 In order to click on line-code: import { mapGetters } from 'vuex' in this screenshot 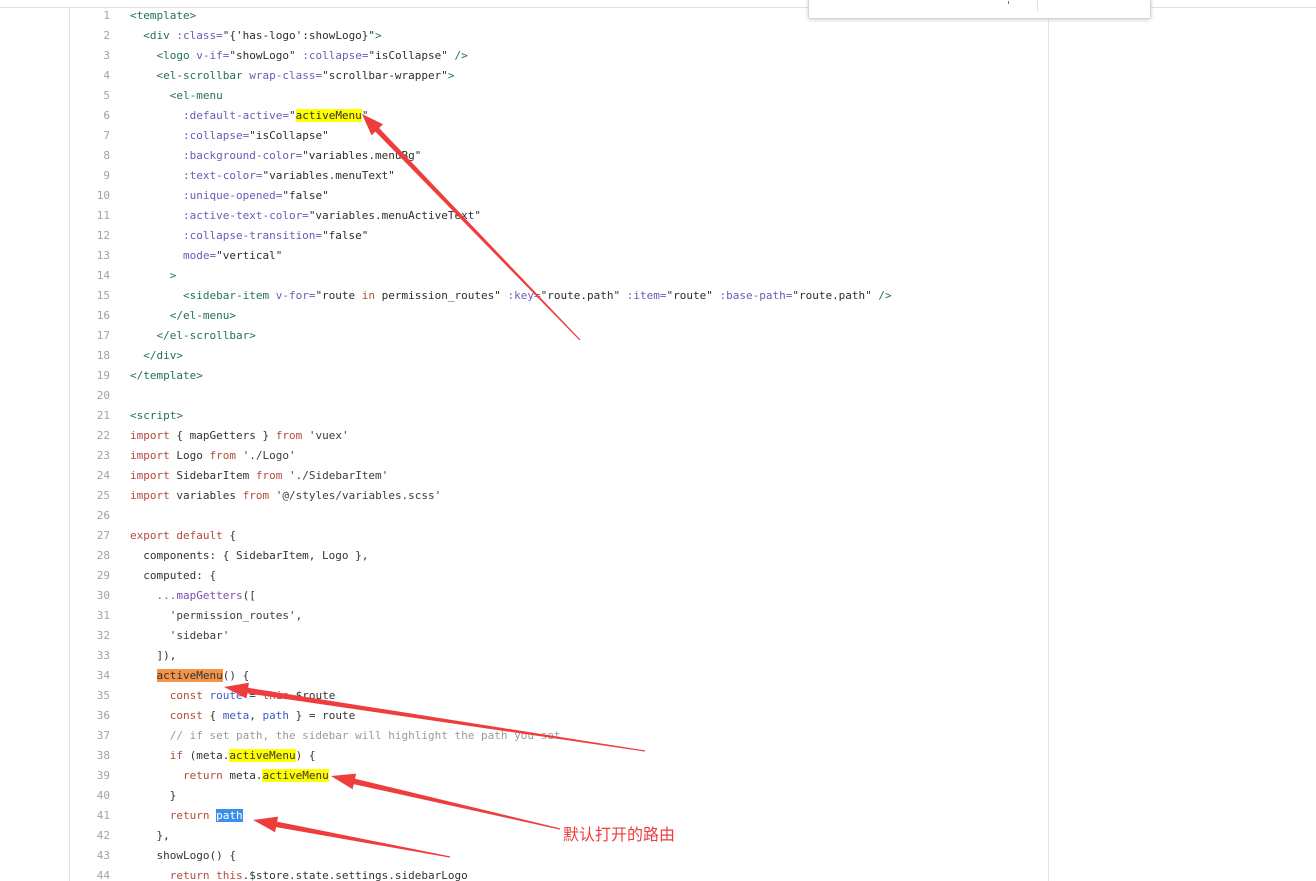, I will do `click(239, 436)`.